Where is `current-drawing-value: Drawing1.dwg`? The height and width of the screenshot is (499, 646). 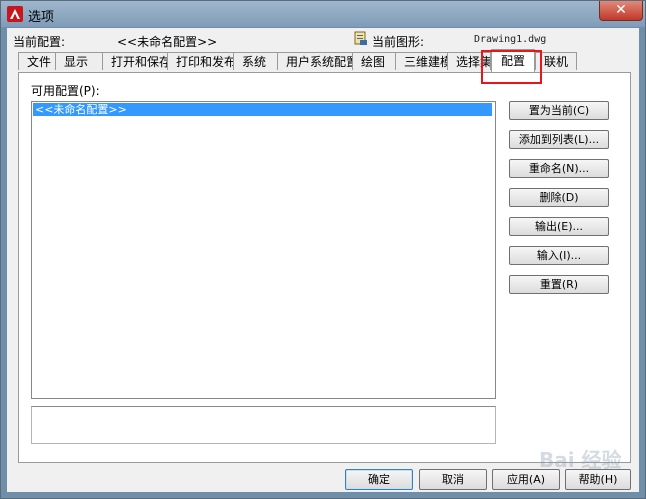
current-drawing-value: Drawing1.dwg is located at coordinates (510, 39).